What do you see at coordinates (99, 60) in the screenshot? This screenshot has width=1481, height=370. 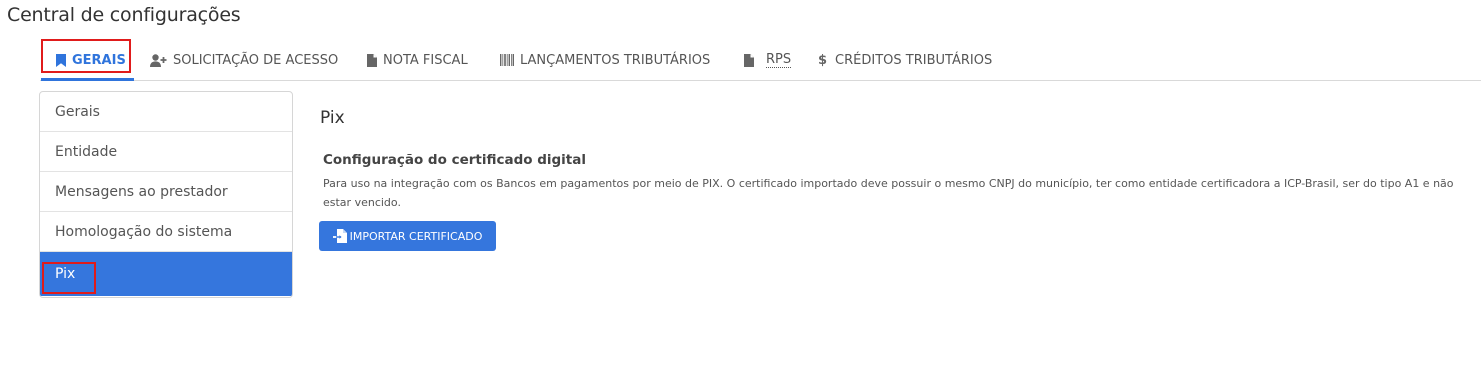 I see `tab-label: GERAIS` at bounding box center [99, 60].